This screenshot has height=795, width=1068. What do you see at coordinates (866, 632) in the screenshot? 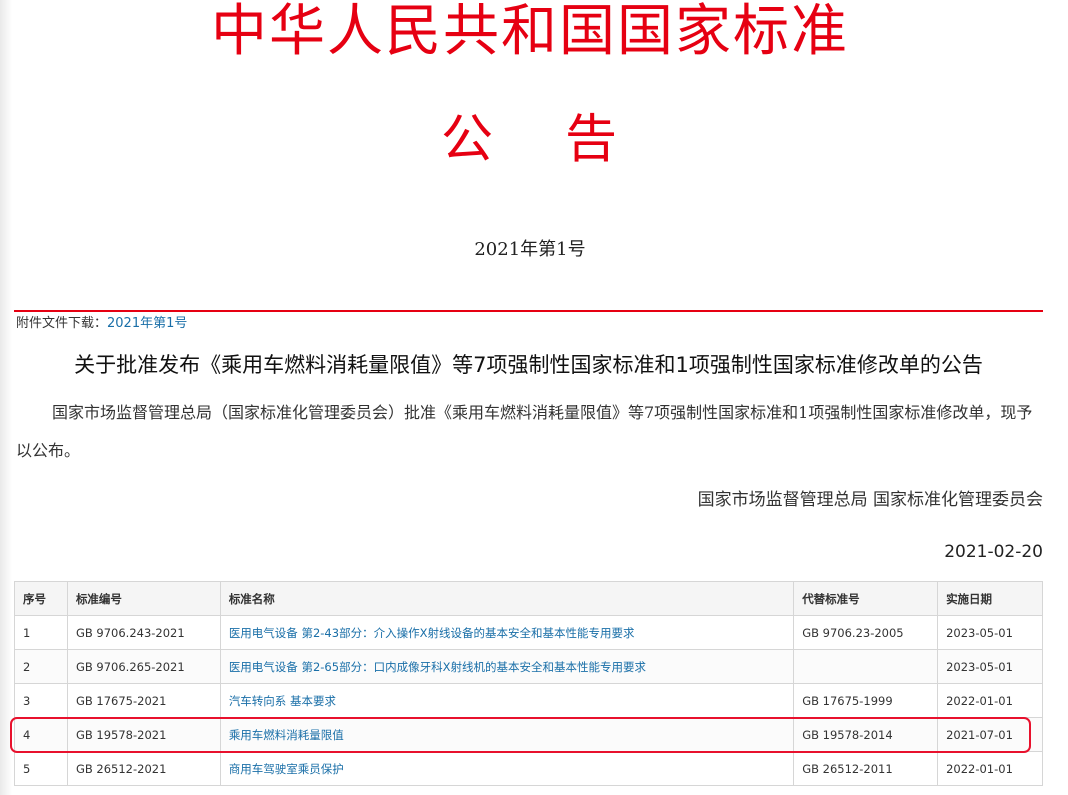
I see `cell-replaces: GB 9706.23-2005` at bounding box center [866, 632].